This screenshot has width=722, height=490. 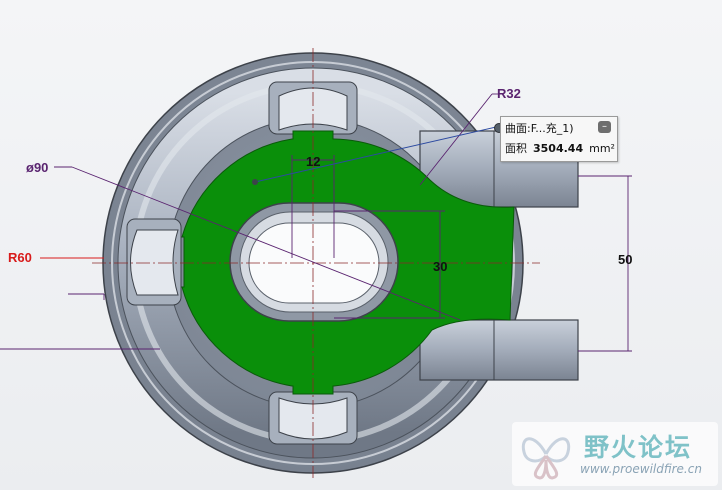 What do you see at coordinates (440, 266) in the screenshot?
I see `dim-height-label: 30` at bounding box center [440, 266].